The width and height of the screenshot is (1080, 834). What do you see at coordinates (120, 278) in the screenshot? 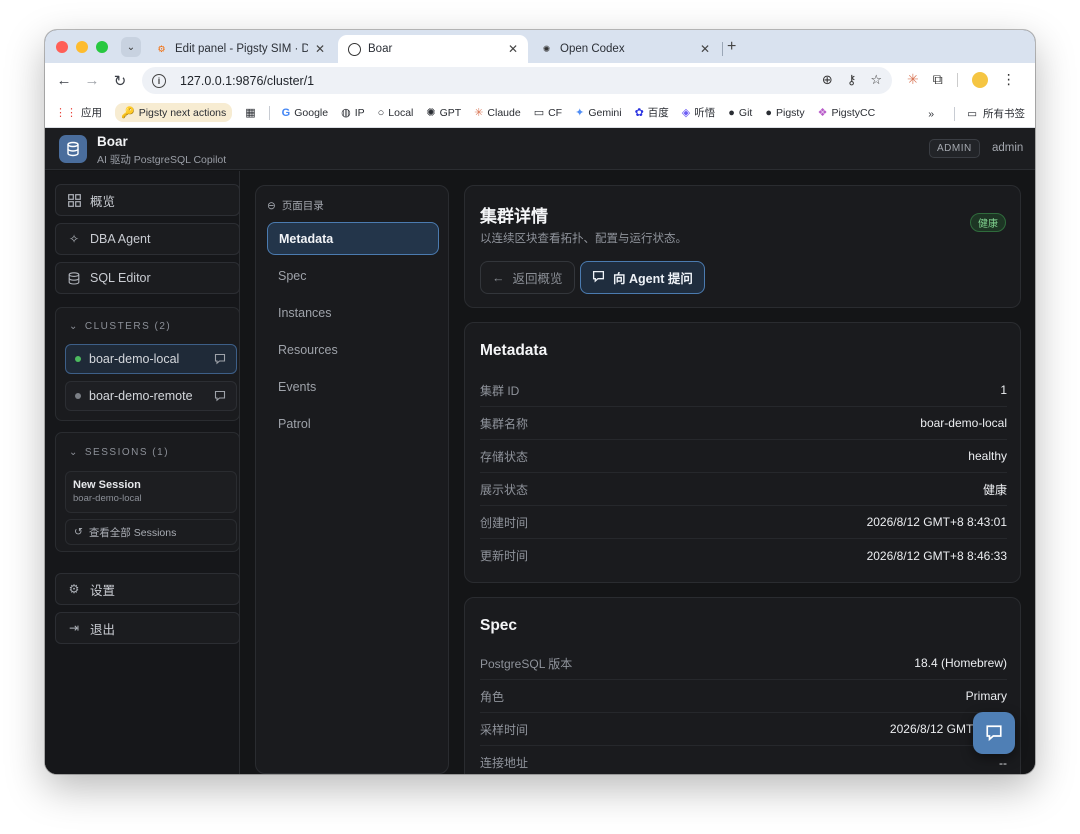
I see `sidebar-item-label: SQL Editor` at bounding box center [120, 278].